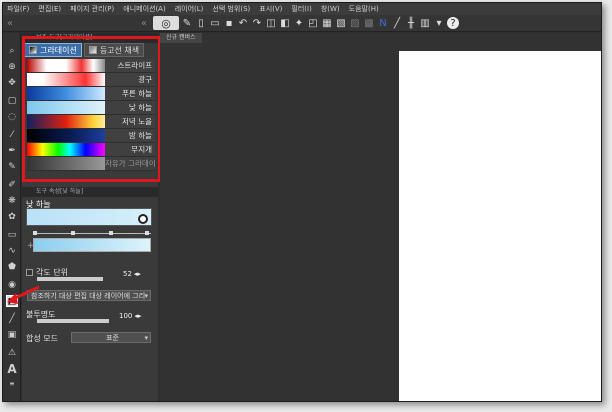 The image size is (612, 412). I want to click on reference-dropdown: 참조하기 대상 편집 대상 레이어에 그리, so click(89, 295).